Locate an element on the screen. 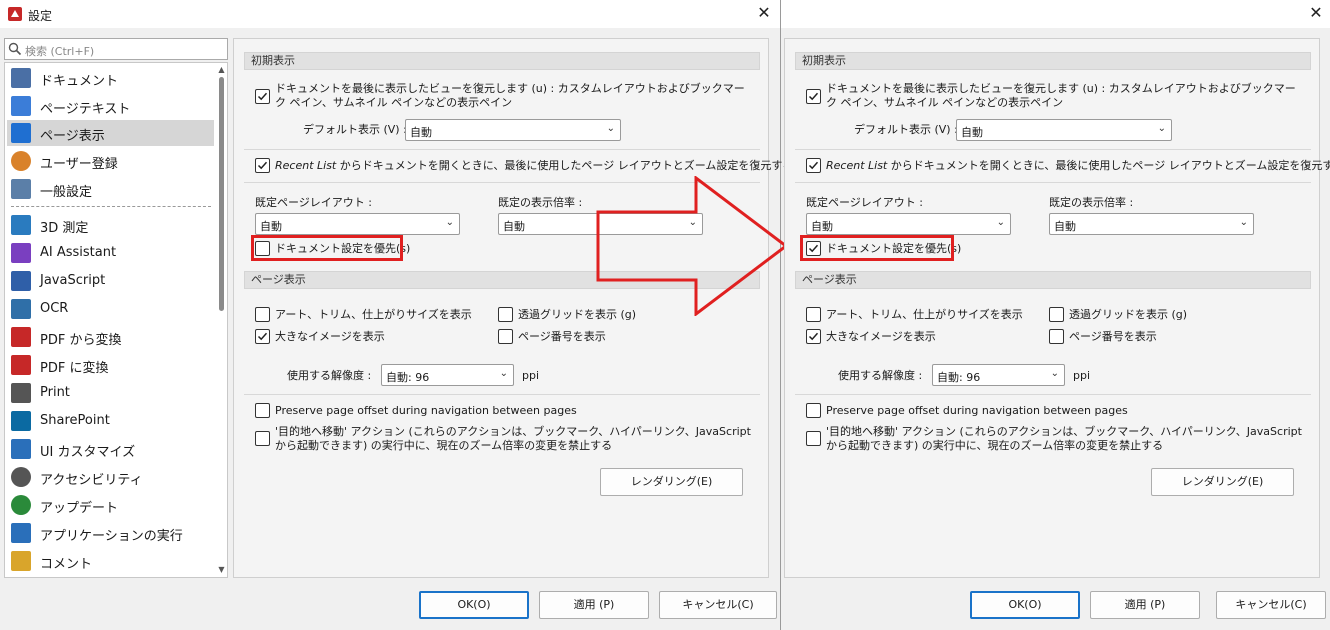 The width and height of the screenshot is (1330, 630). 3d-measure-icon is located at coordinates (21, 225).